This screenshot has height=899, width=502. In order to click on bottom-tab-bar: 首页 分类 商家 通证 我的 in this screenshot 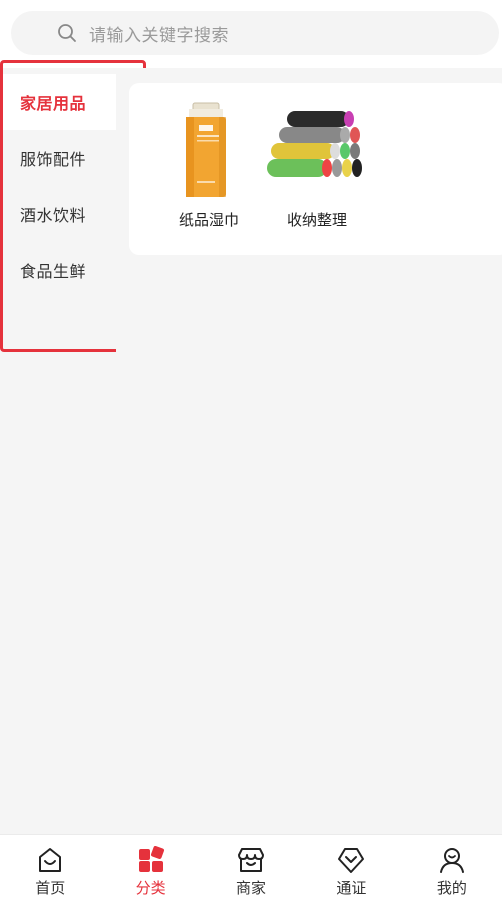, I will do `click(251, 866)`.